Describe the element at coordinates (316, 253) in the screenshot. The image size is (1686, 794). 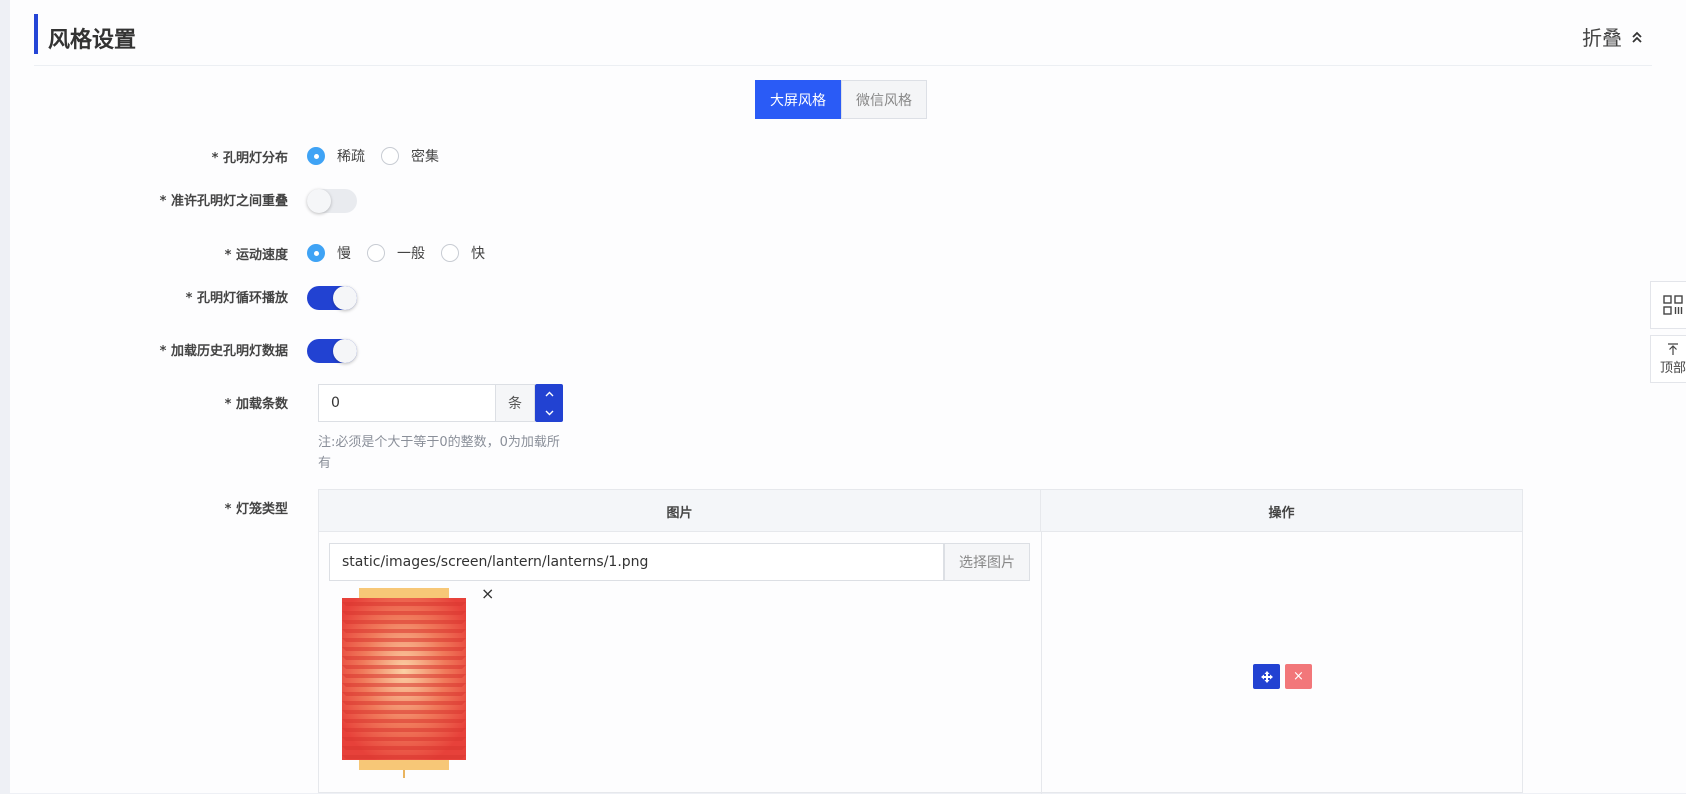
I see `radio-slow` at that location.